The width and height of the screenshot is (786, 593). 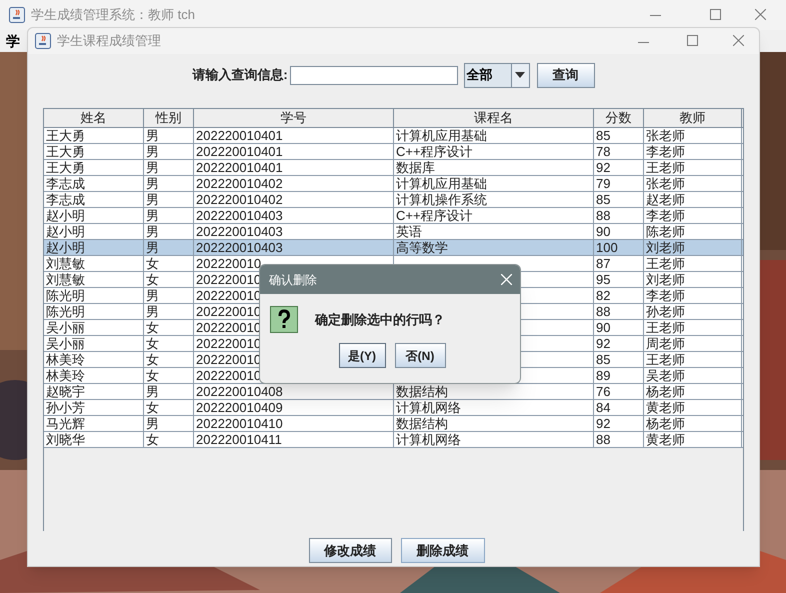 I want to click on table-cell-text: 78, so click(x=603, y=151).